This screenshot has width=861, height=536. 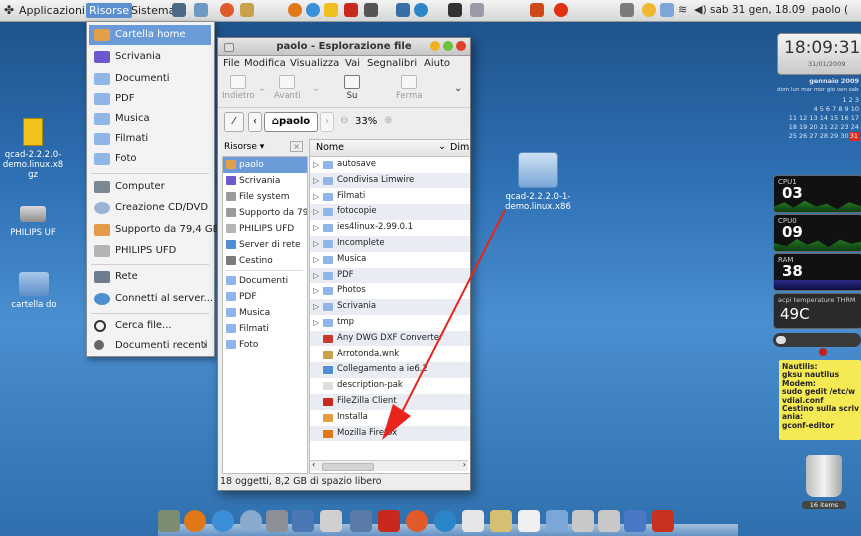 What do you see at coordinates (150, 187) in the screenshot?
I see `menu-item-computer: Computer` at bounding box center [150, 187].